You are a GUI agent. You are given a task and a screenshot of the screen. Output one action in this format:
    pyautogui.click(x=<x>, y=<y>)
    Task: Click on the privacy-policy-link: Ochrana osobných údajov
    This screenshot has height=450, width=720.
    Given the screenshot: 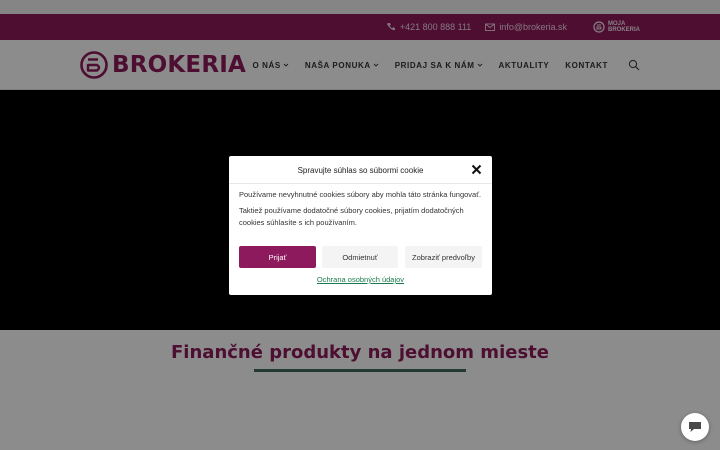 What is the action you would take?
    pyautogui.click(x=360, y=279)
    